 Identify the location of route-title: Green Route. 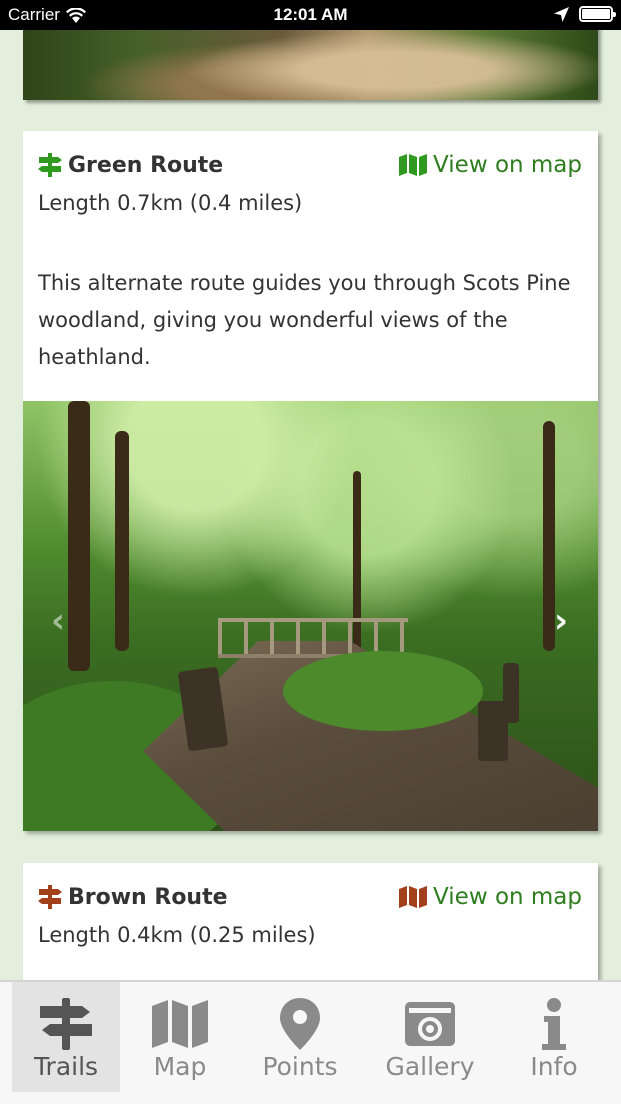
(146, 165).